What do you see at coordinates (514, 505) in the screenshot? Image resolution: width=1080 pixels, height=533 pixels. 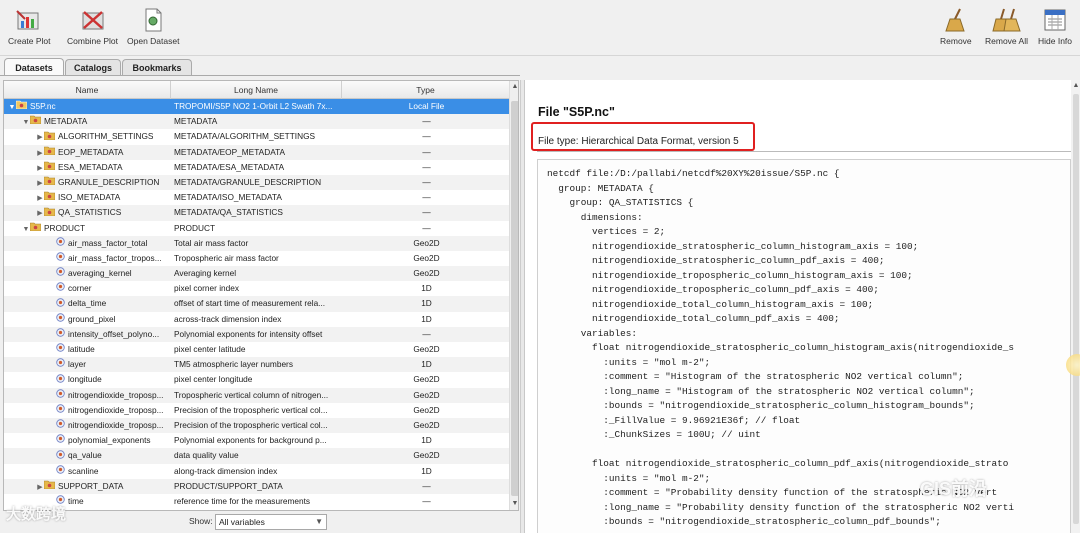 I see `scroll-down-icon: ▼` at bounding box center [514, 505].